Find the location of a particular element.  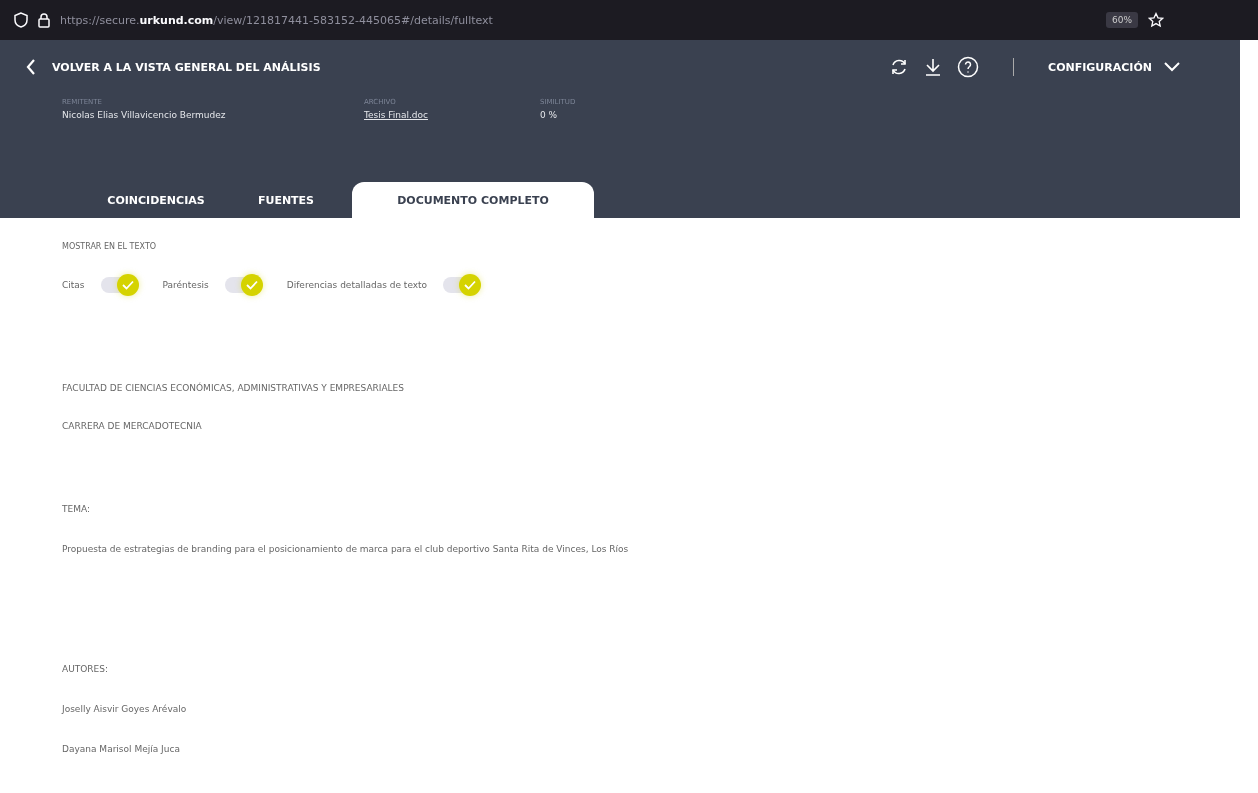

section-title: MOSTRAR EN EL TEXTO is located at coordinates (110, 246).